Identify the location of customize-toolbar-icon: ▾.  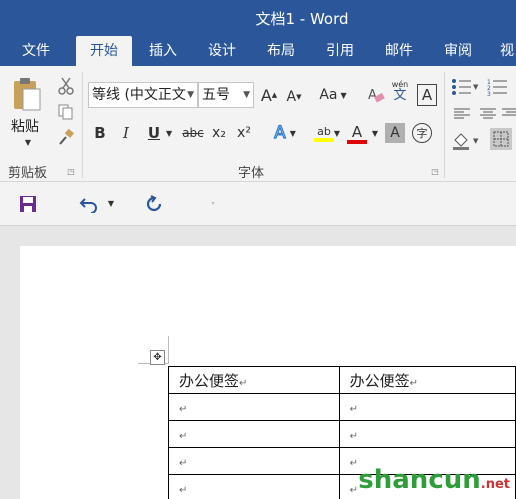
(213, 203).